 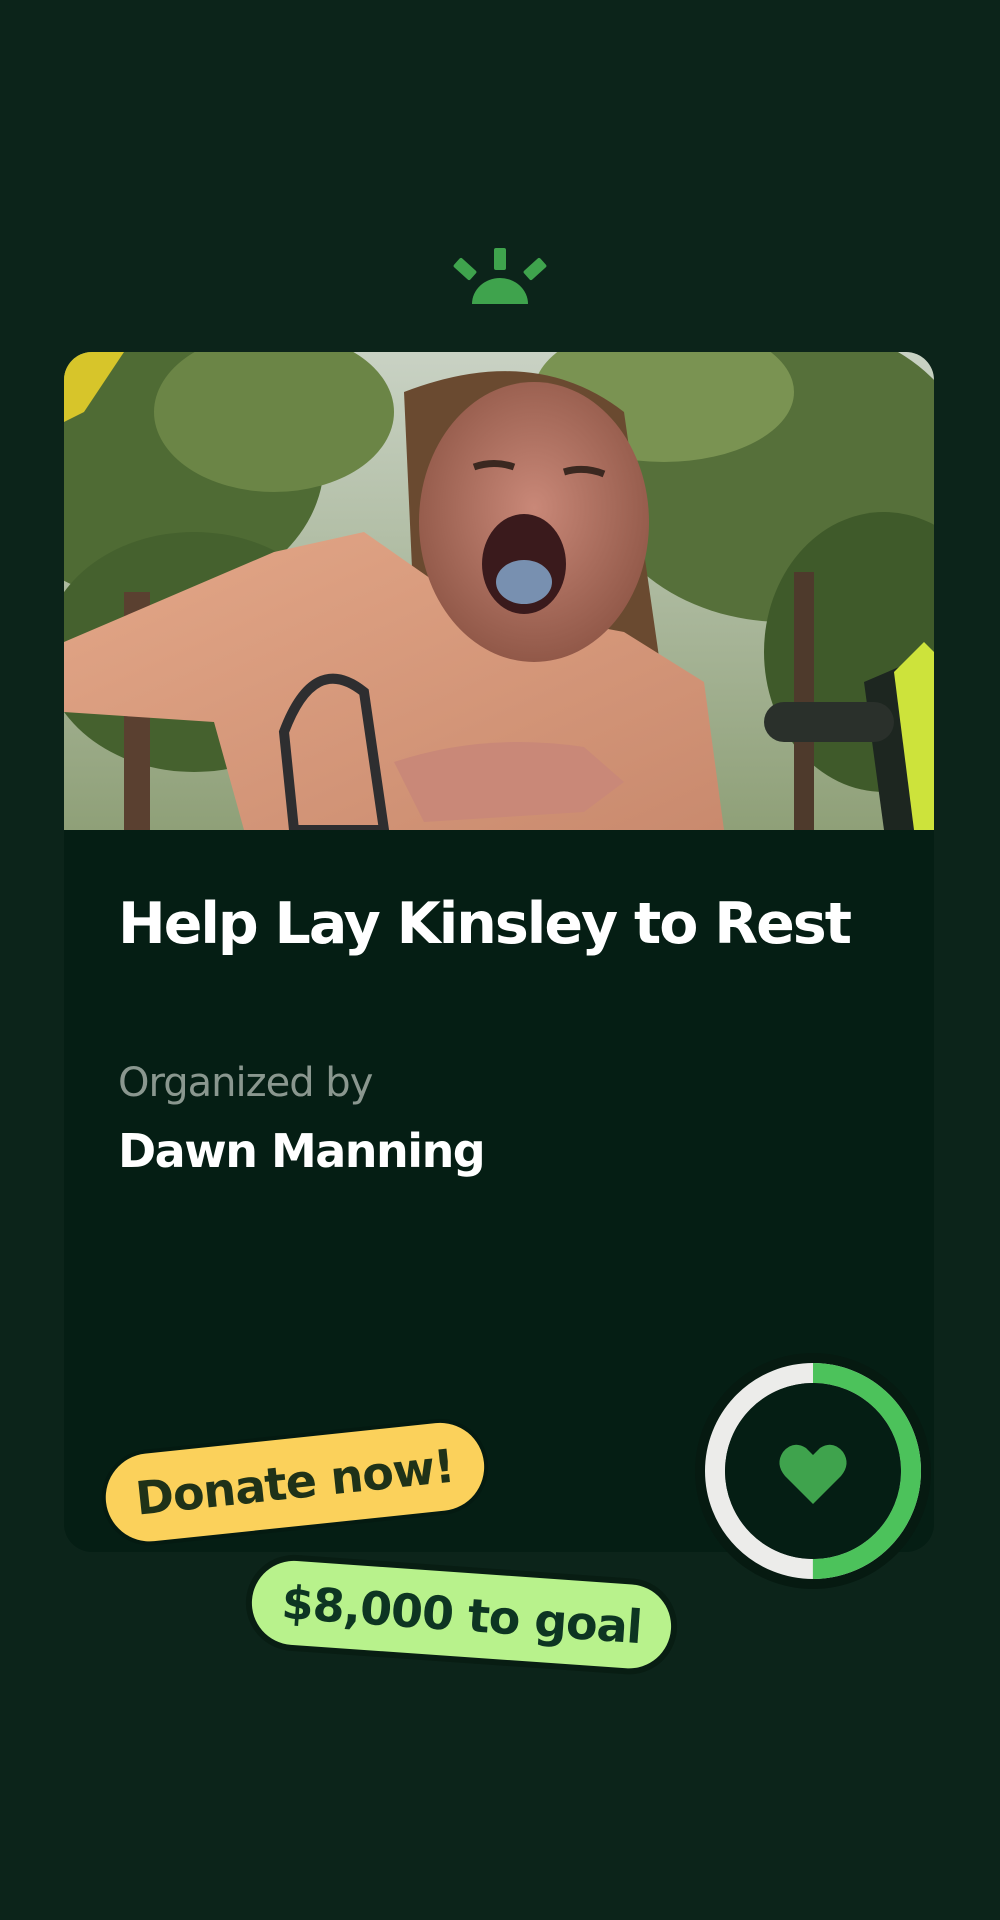 I want to click on donation-progress-ring, so click(x=813, y=1471).